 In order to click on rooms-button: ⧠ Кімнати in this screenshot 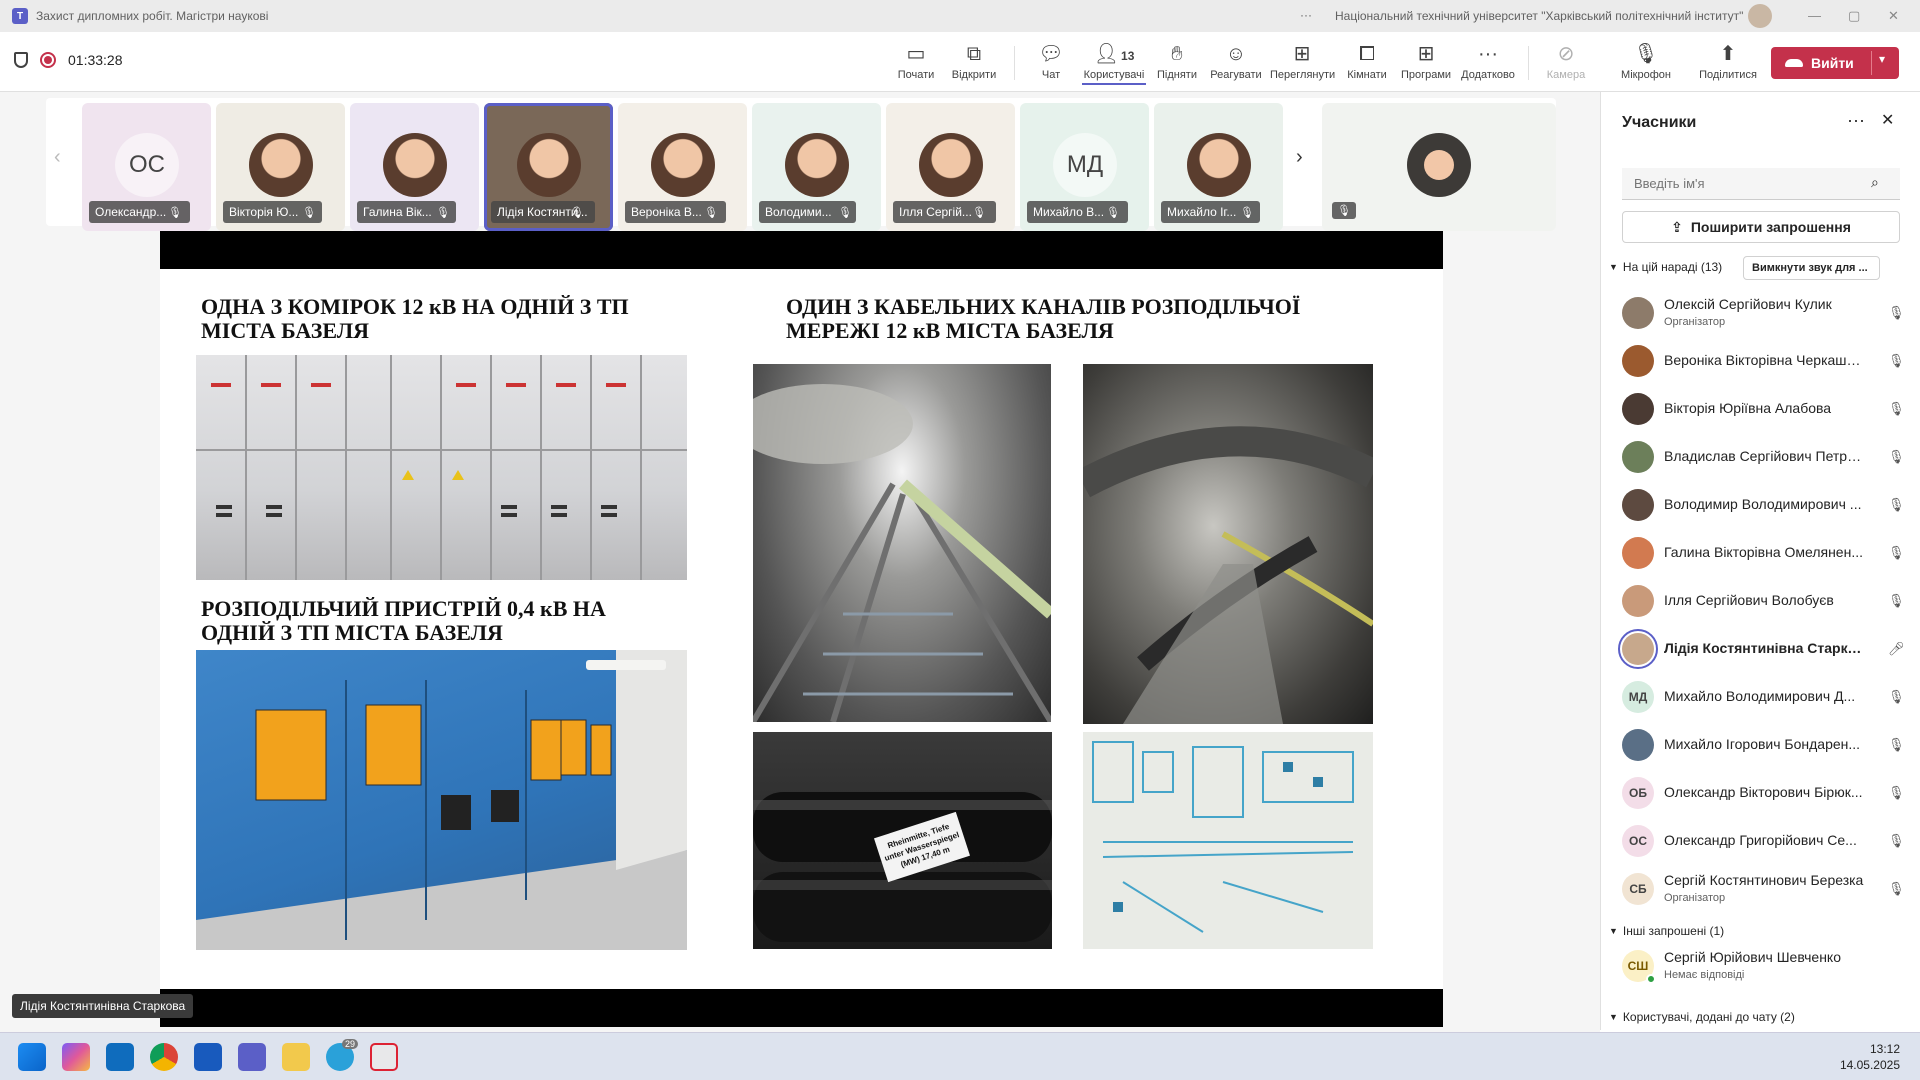, I will do `click(1367, 61)`.